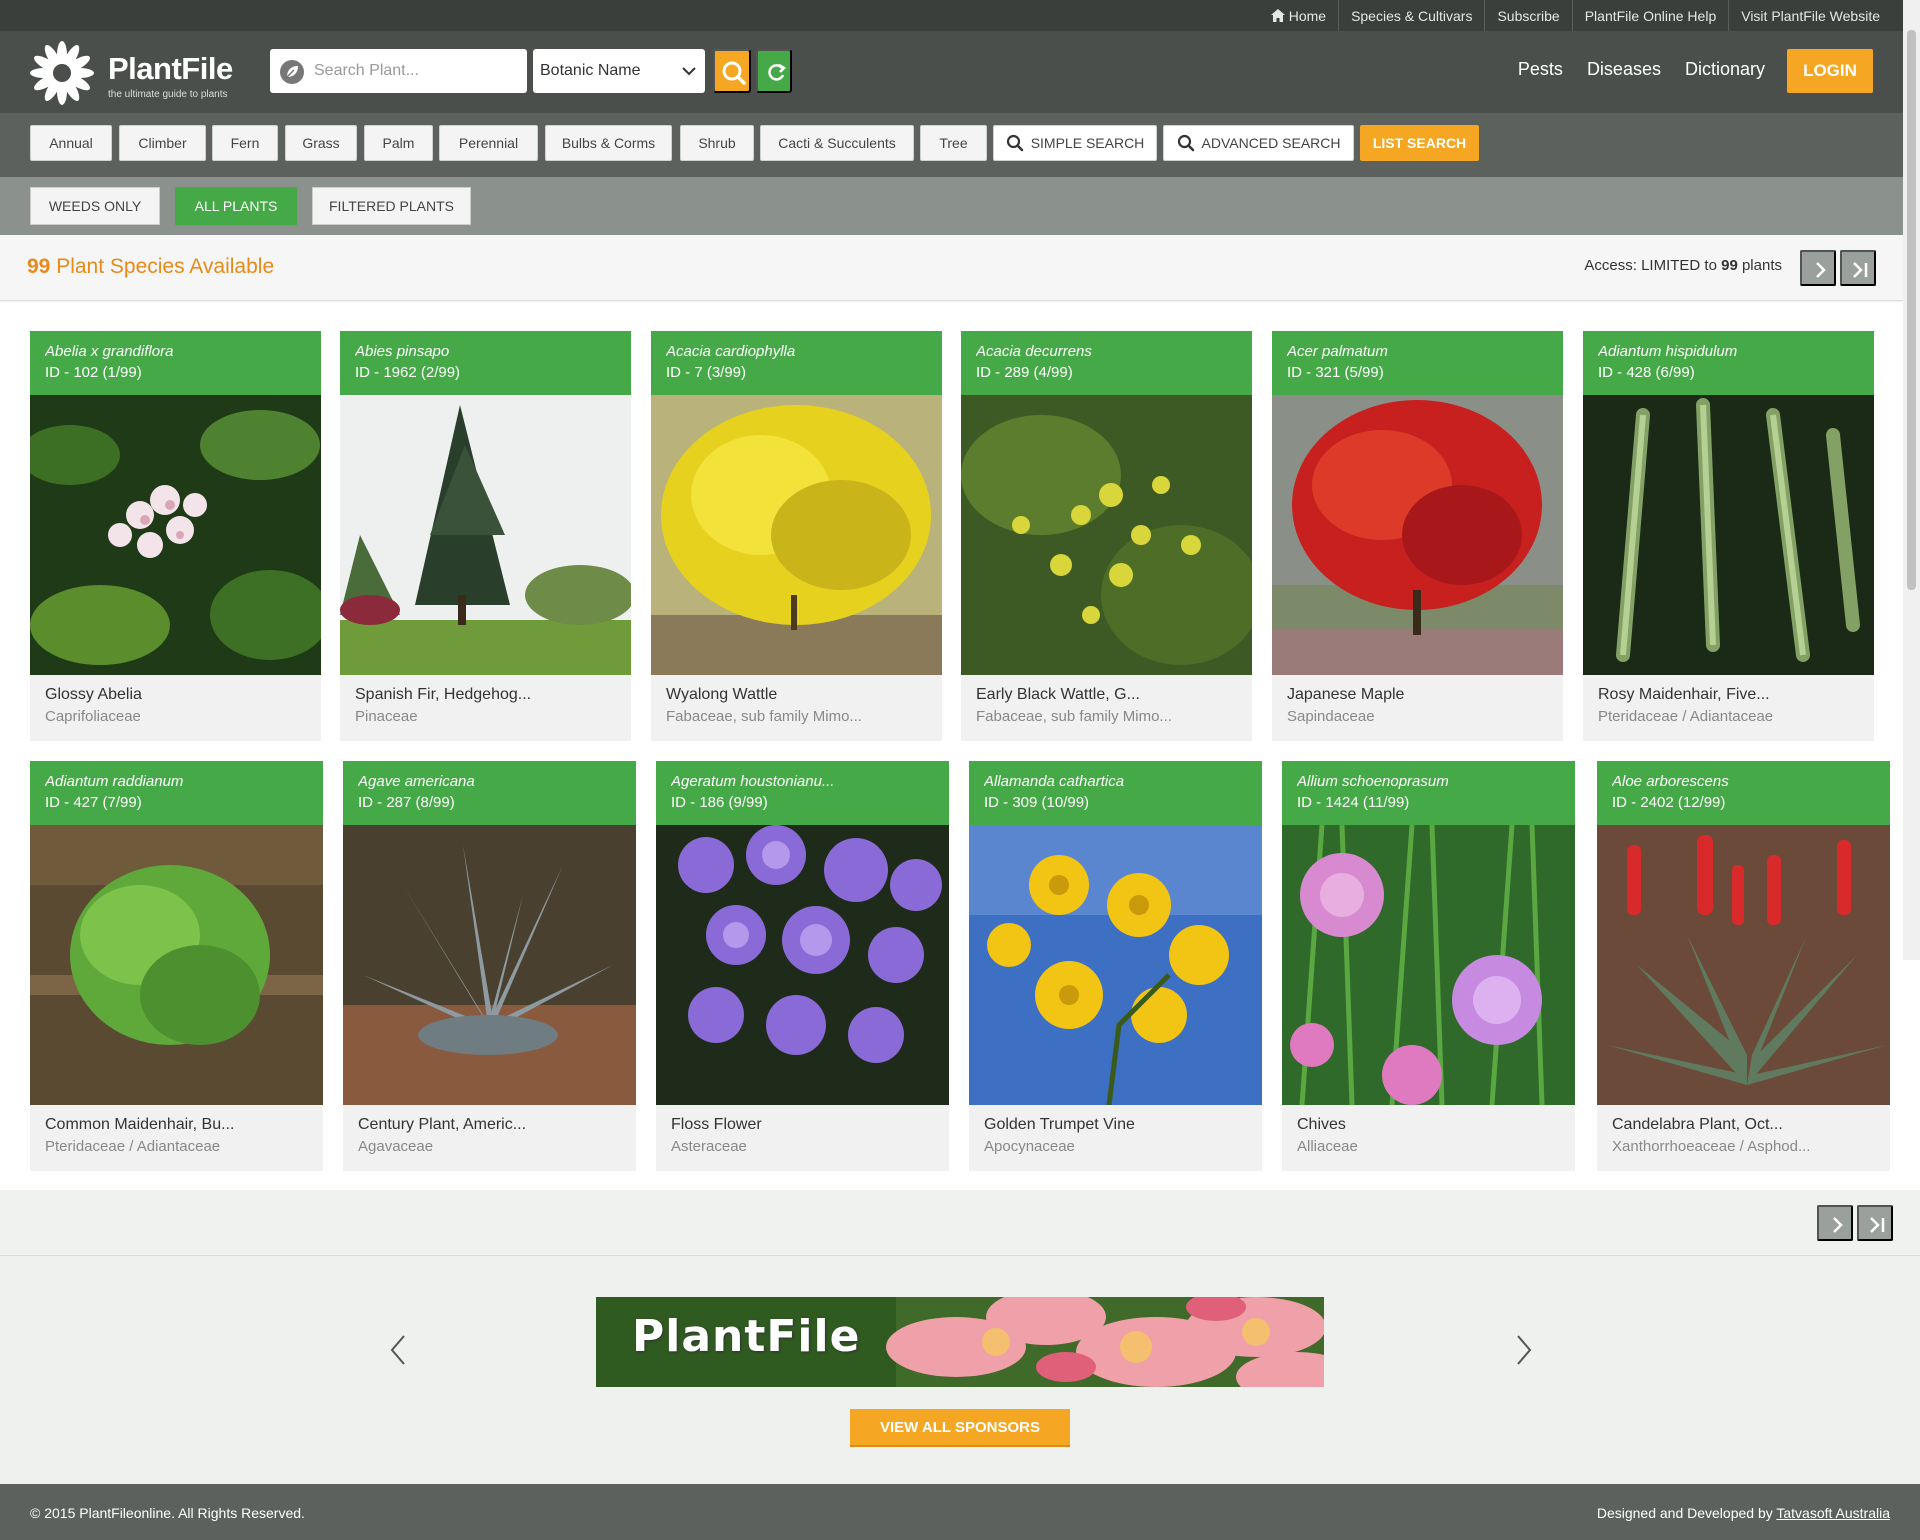  Describe the element at coordinates (396, 1146) in the screenshot. I see `plant-family: Agavaceae` at that location.